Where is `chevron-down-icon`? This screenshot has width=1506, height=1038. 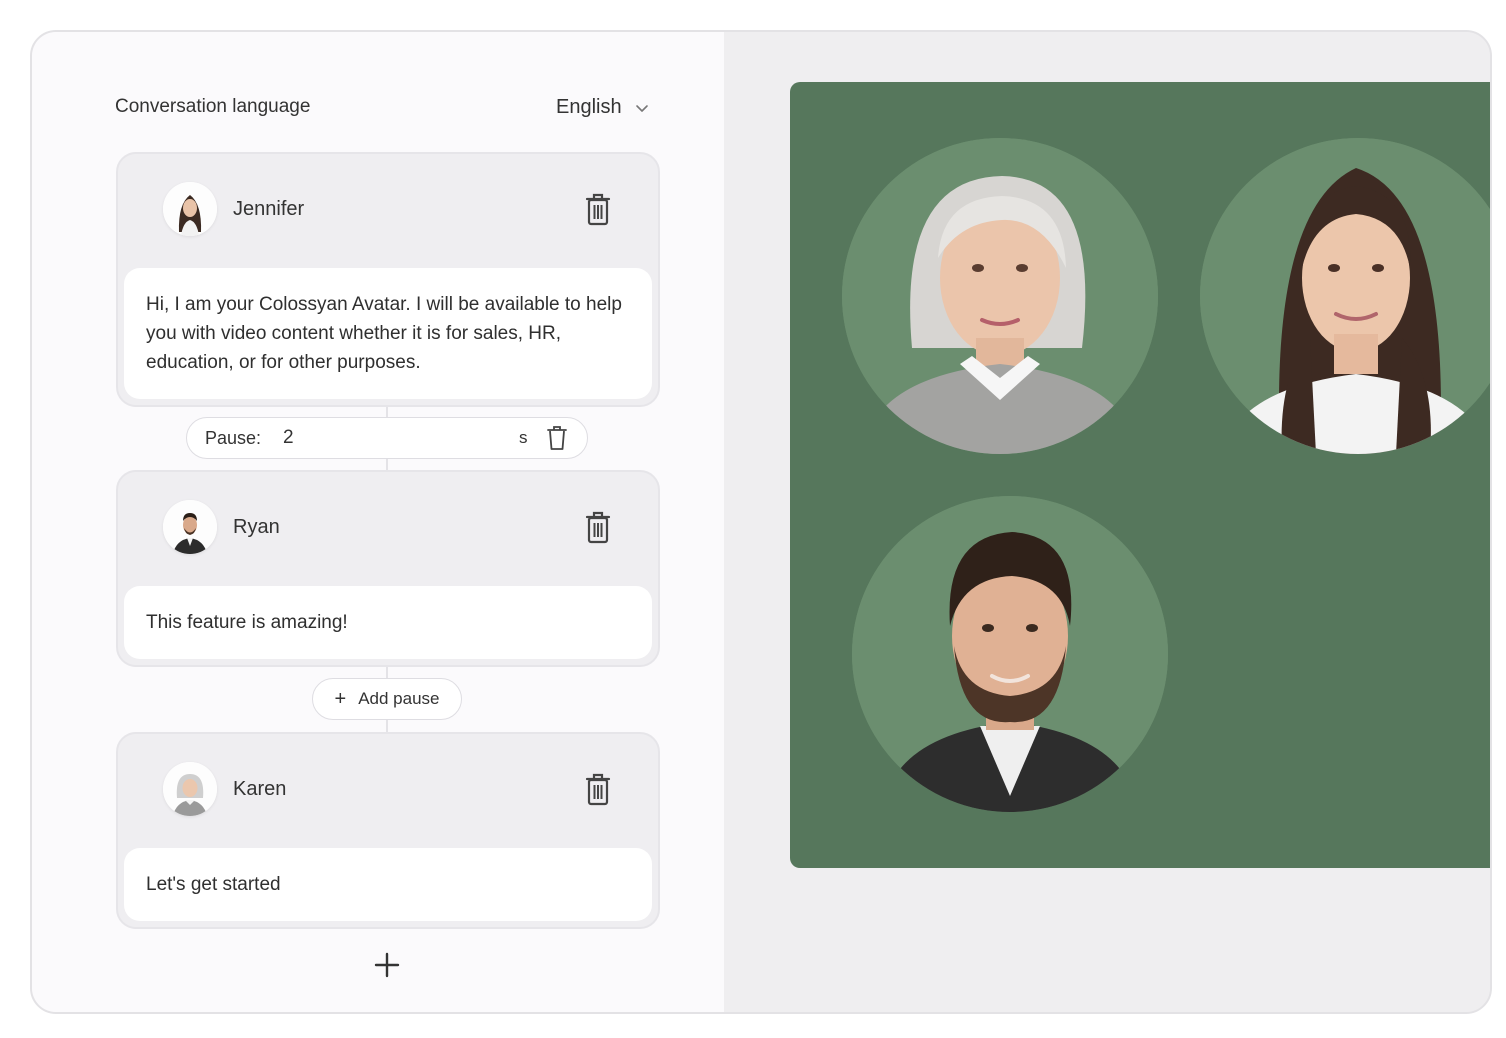 chevron-down-icon is located at coordinates (641, 108).